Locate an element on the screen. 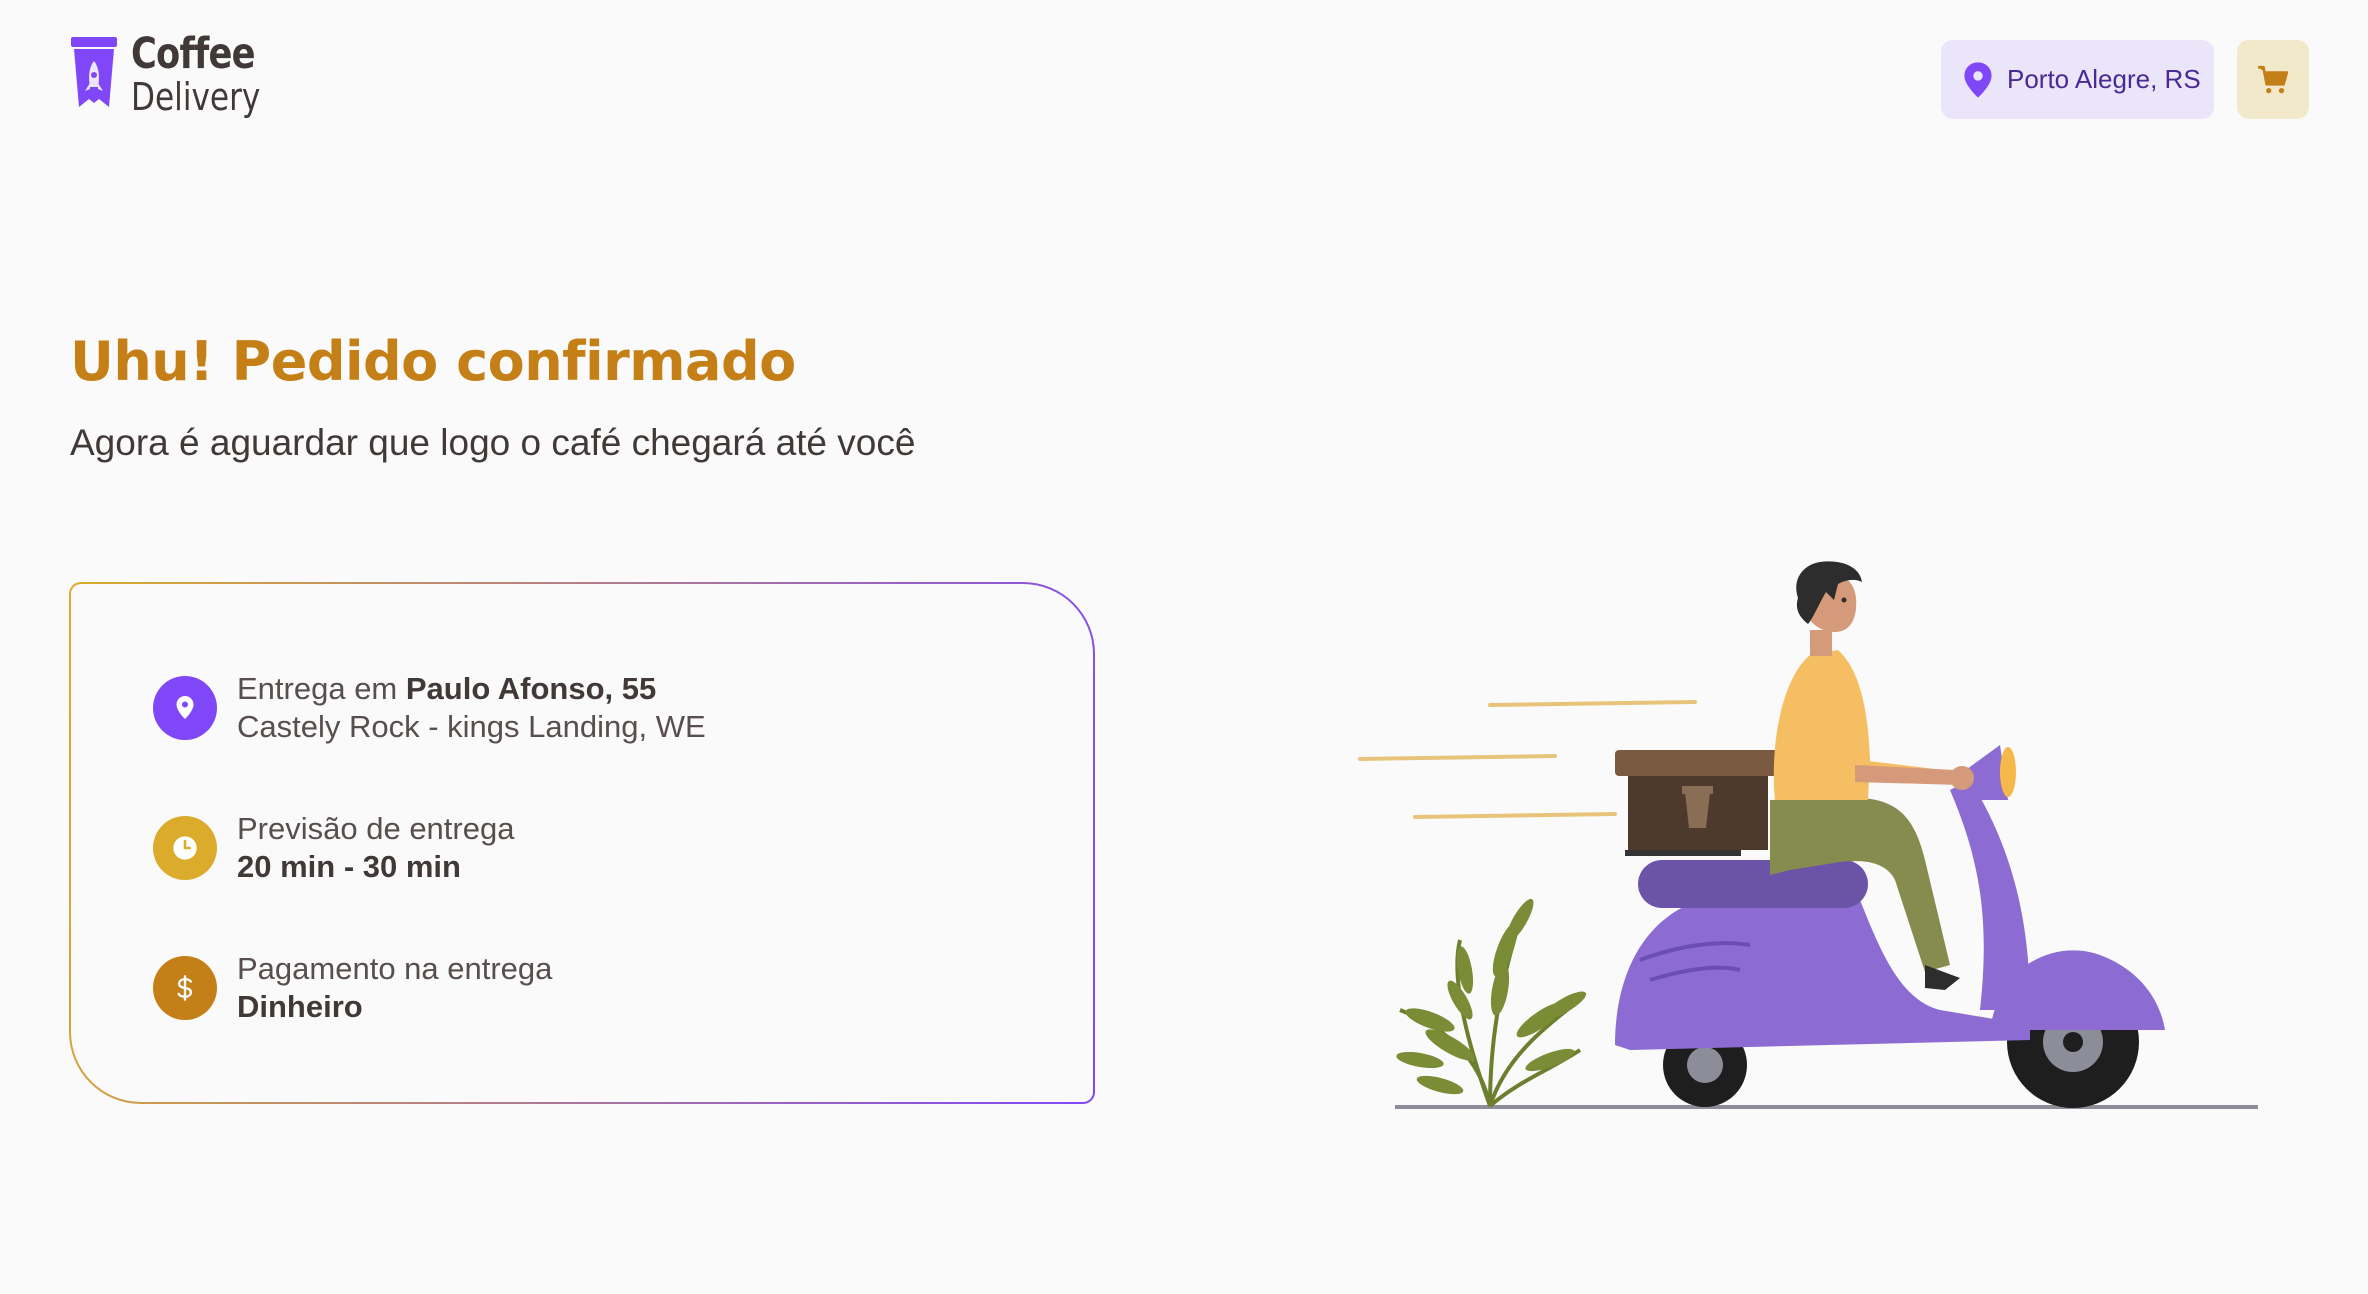 The height and width of the screenshot is (1294, 2368). address-prefix: Entrega em is located at coordinates (321, 688).